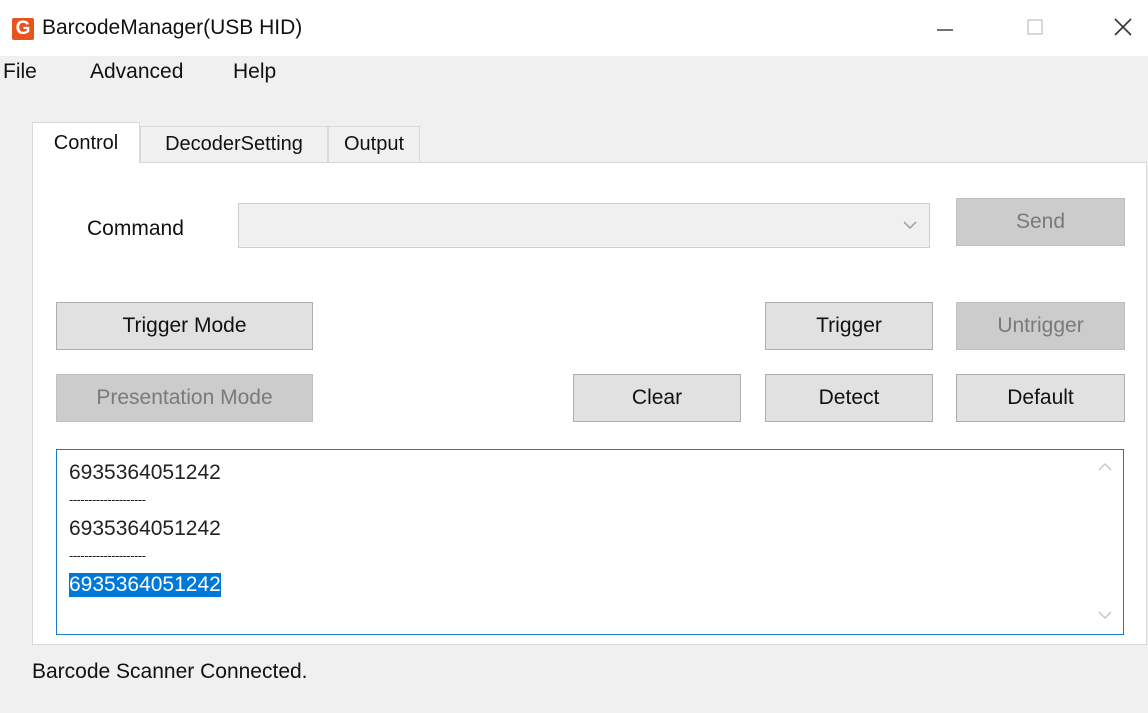 The height and width of the screenshot is (713, 1148). Describe the element at coordinates (1035, 27) in the screenshot. I see `maximize-icon` at that location.